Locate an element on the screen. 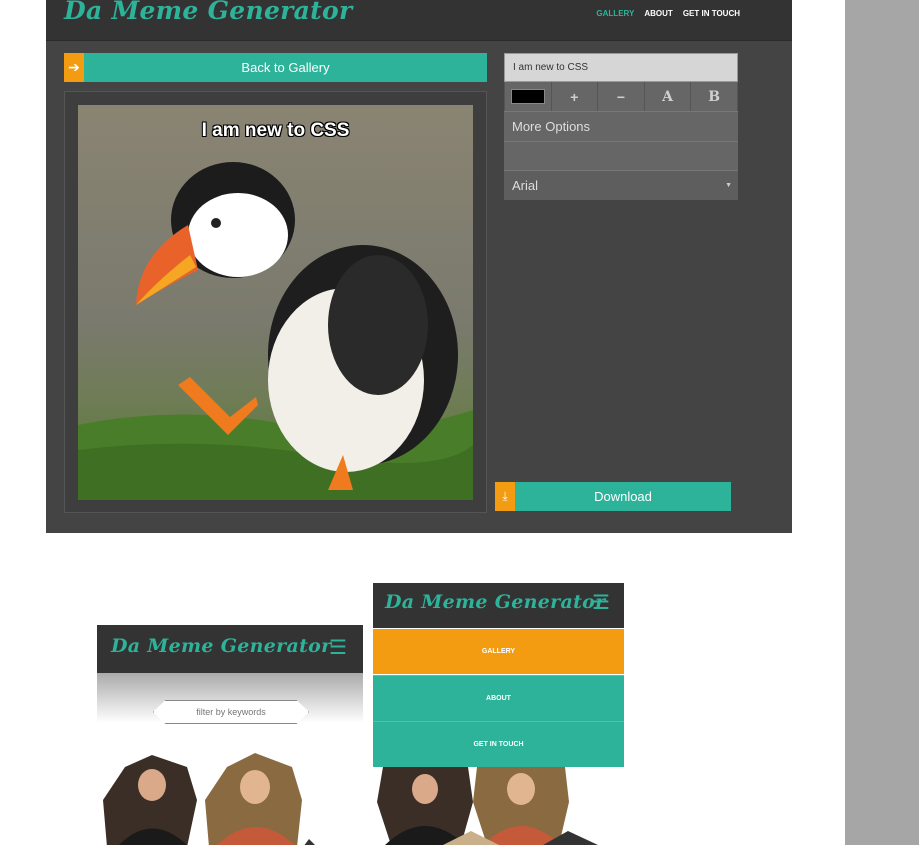 This screenshot has width=919, height=845. nav-about: ABOUT is located at coordinates (658, 13).